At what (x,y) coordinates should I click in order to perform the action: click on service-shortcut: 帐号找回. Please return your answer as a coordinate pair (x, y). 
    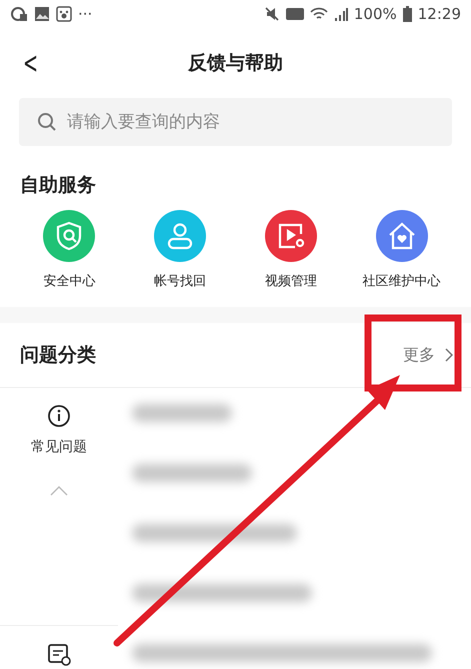
    Looking at the image, I should click on (180, 250).